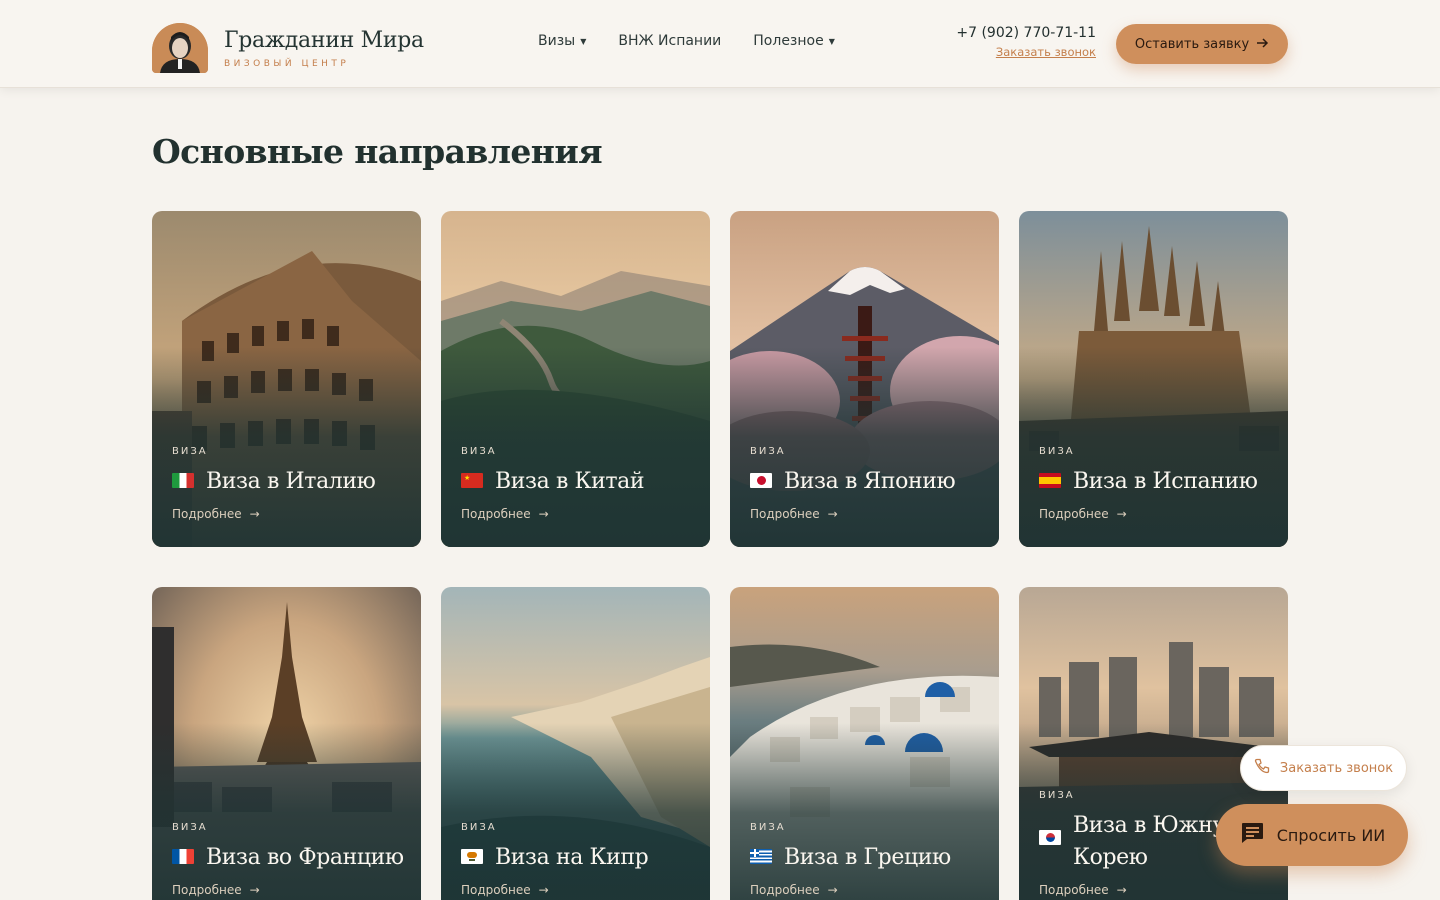 The image size is (1440, 900). Describe the element at coordinates (1022, 33) in the screenshot. I see `phone-number: +7 (902) 770-71-11` at that location.